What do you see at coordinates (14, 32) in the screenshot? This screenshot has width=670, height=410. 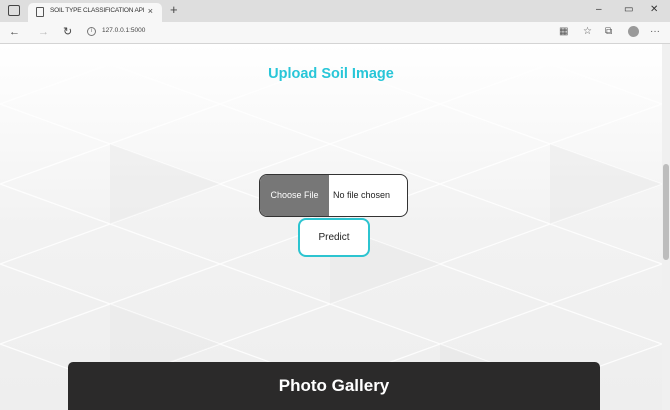 I see `back-icon: ←` at bounding box center [14, 32].